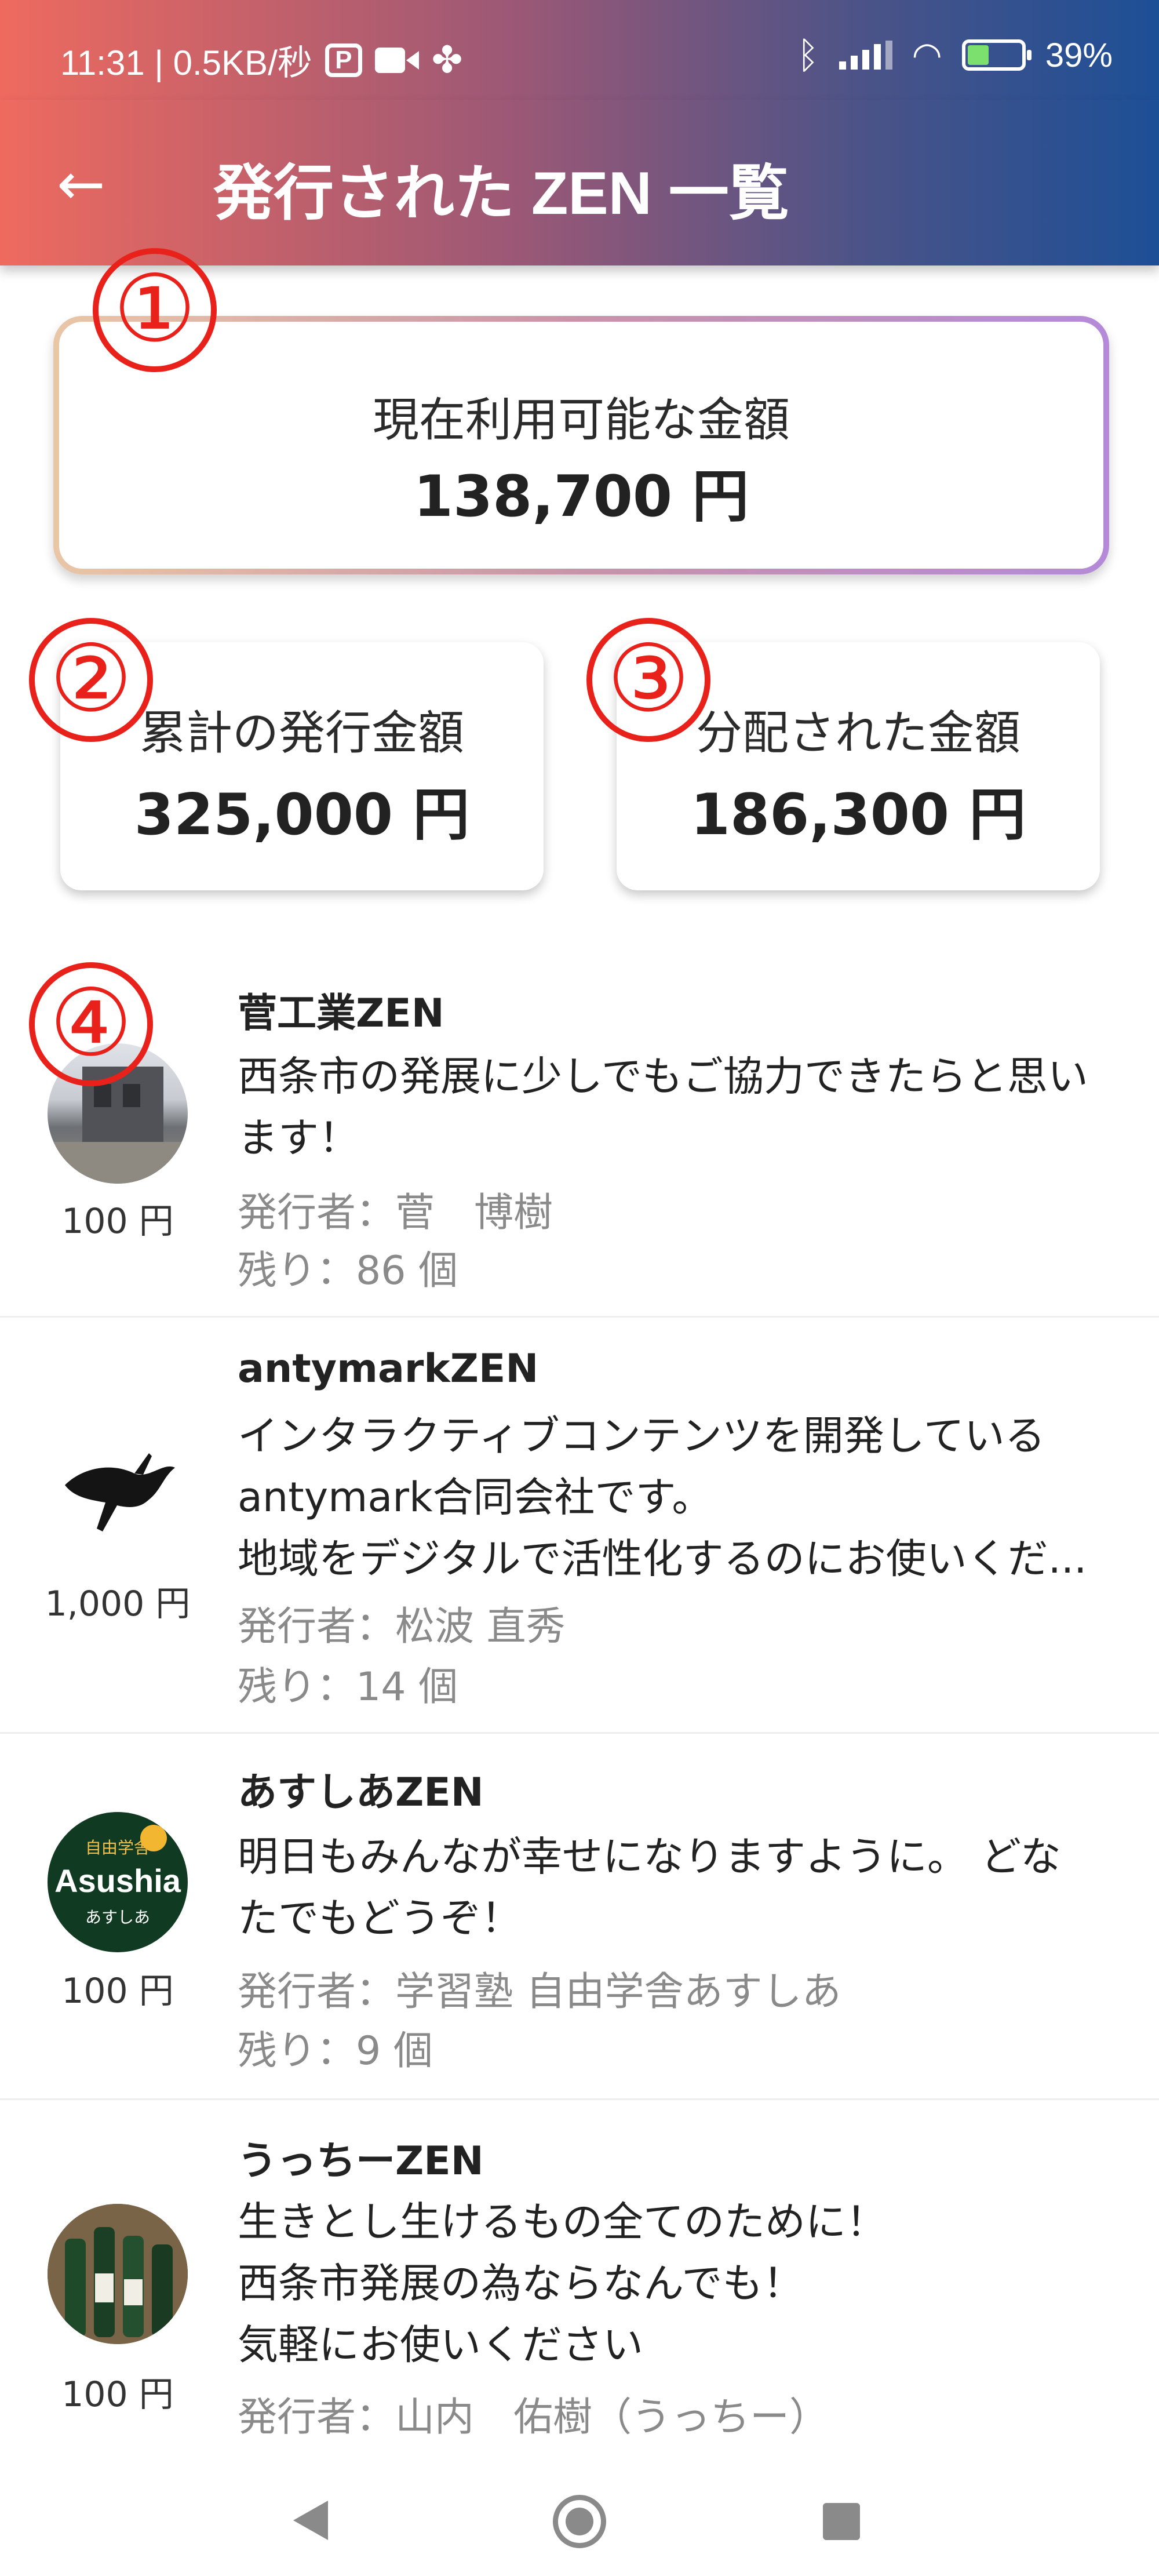 Image resolution: width=1159 pixels, height=2576 pixels. Describe the element at coordinates (380, 1918) in the screenshot. I see `zen-description-line: たでもどうぞ！` at that location.